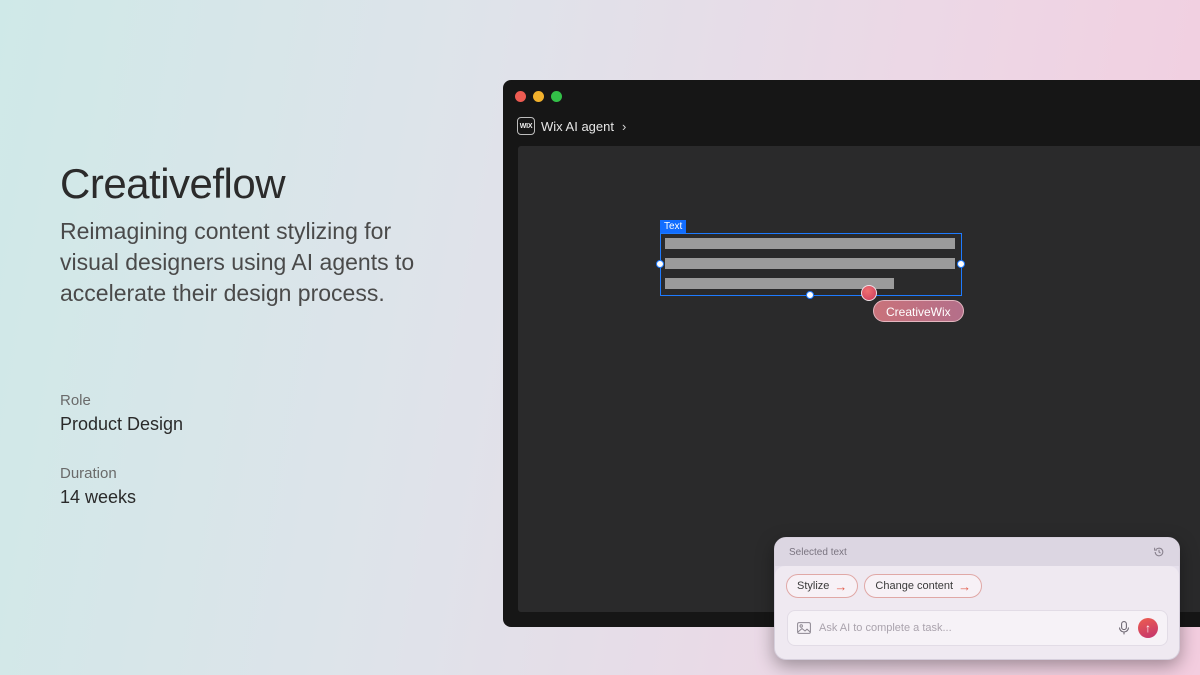 The height and width of the screenshot is (675, 1200). What do you see at coordinates (556, 96) in the screenshot?
I see `maximize-window-button` at bounding box center [556, 96].